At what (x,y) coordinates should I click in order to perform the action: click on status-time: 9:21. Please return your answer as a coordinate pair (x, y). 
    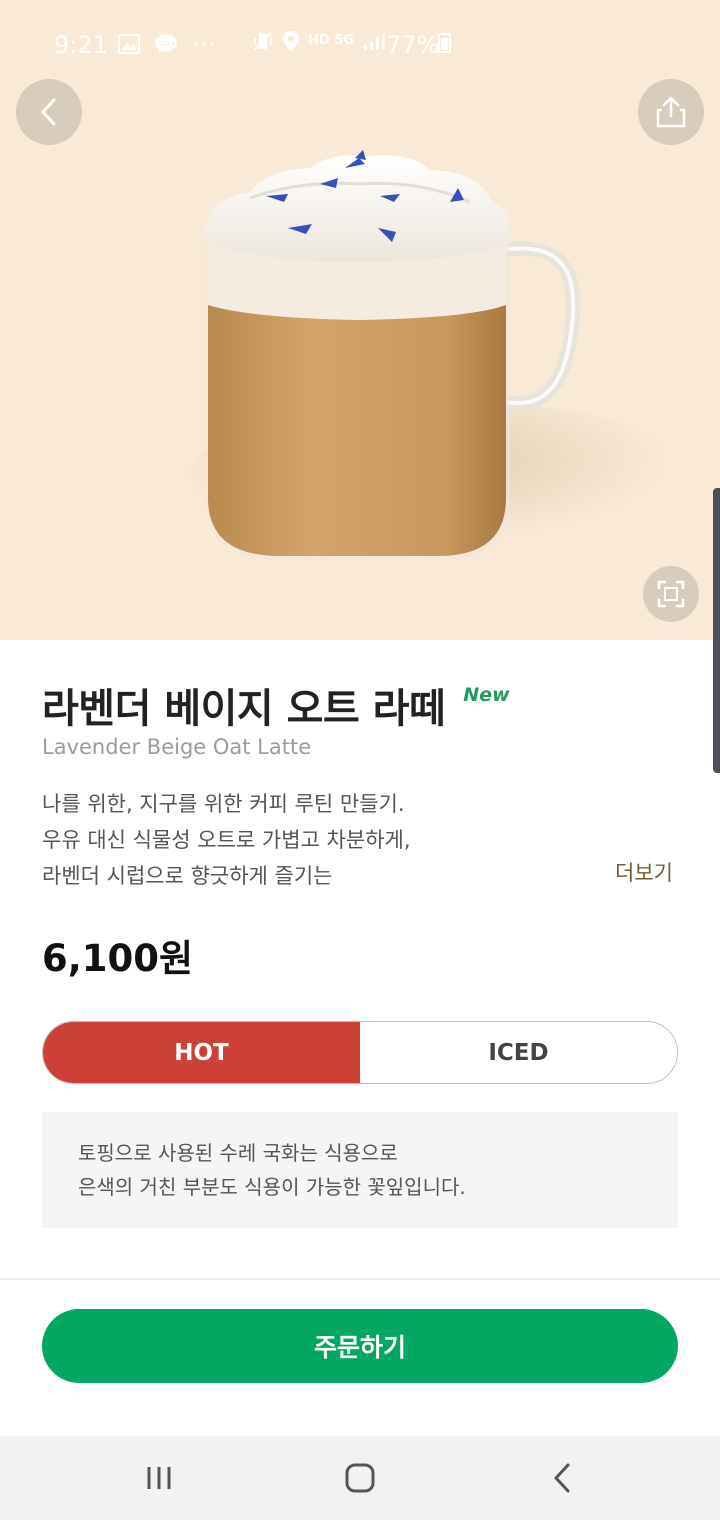
    Looking at the image, I should click on (81, 45).